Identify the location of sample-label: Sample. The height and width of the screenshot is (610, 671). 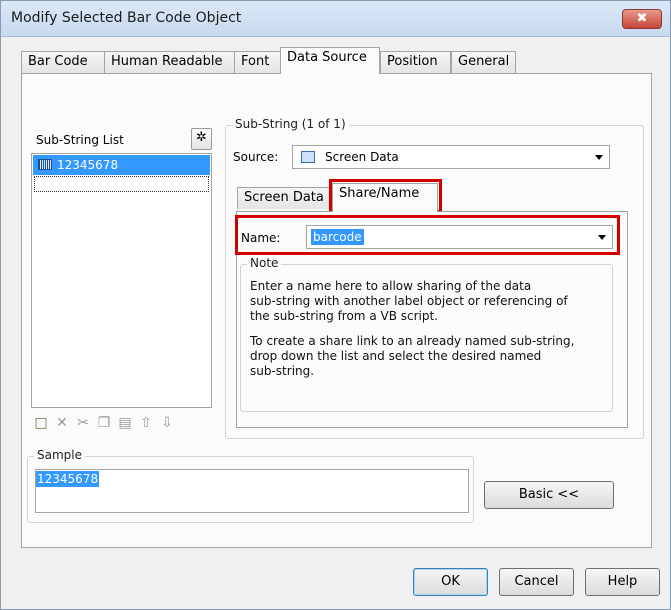
(59, 455).